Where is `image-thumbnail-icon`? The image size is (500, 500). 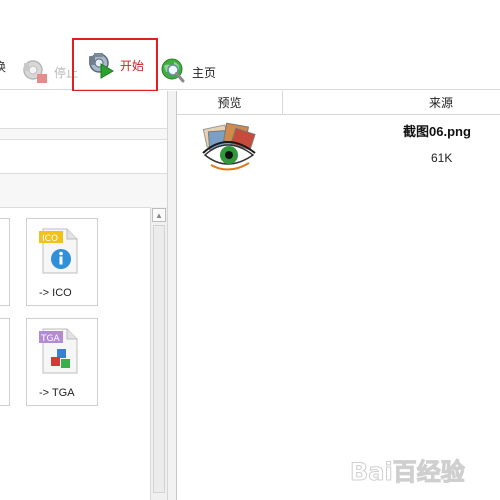 image-thumbnail-icon is located at coordinates (229, 147).